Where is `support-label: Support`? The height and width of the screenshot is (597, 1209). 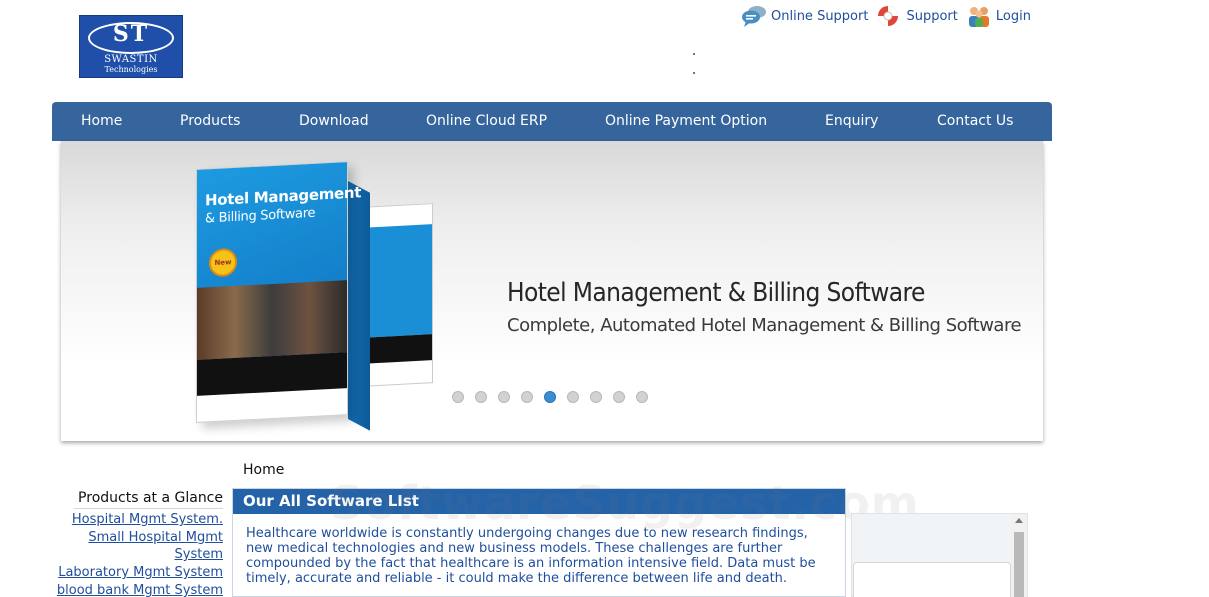 support-label: Support is located at coordinates (932, 16).